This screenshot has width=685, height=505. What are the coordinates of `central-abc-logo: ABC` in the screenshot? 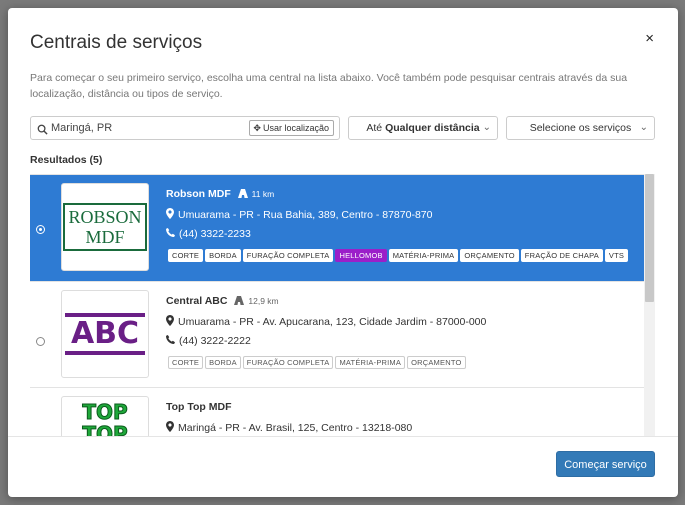 It's located at (105, 334).